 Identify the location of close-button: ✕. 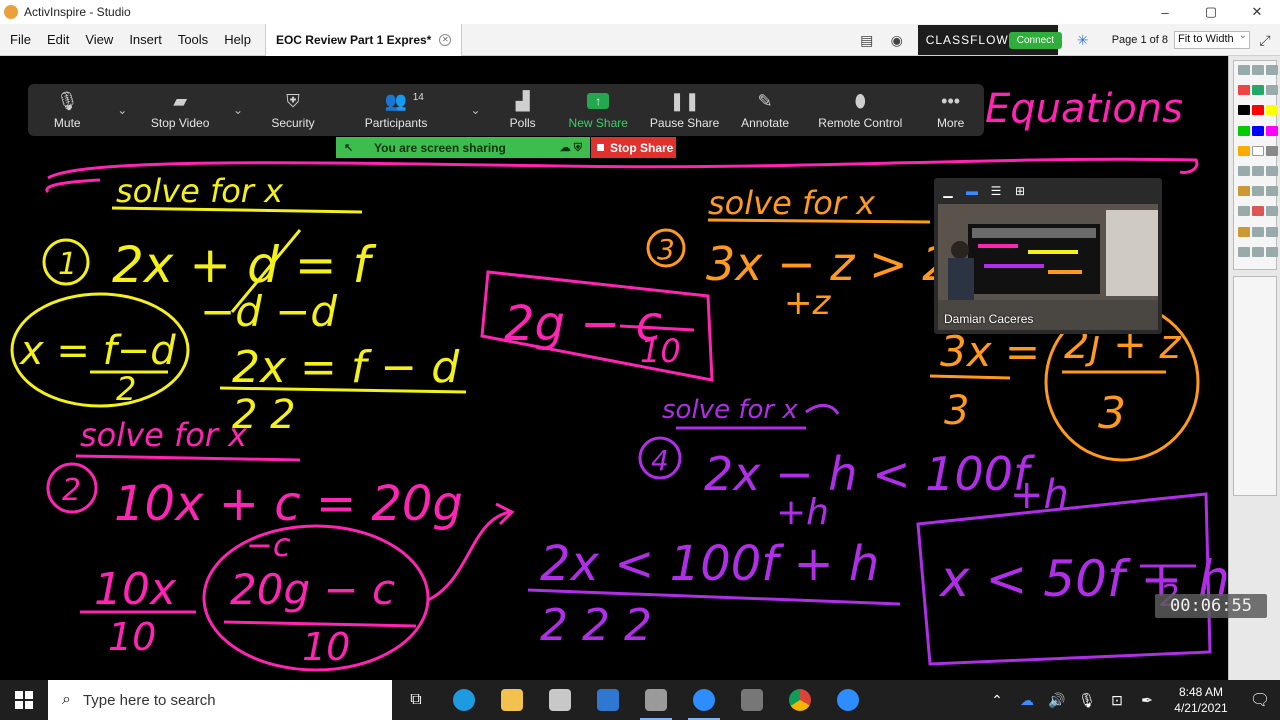
(1257, 12).